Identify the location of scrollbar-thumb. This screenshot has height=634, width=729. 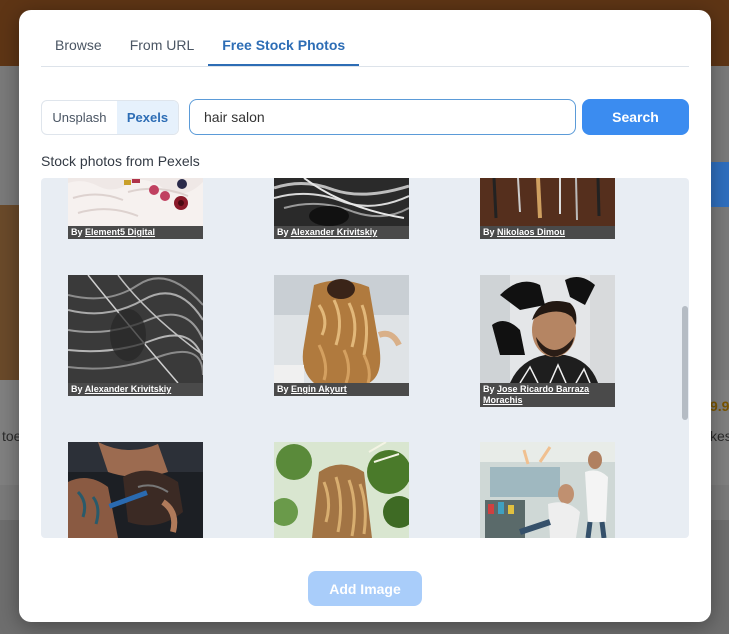
(685, 363).